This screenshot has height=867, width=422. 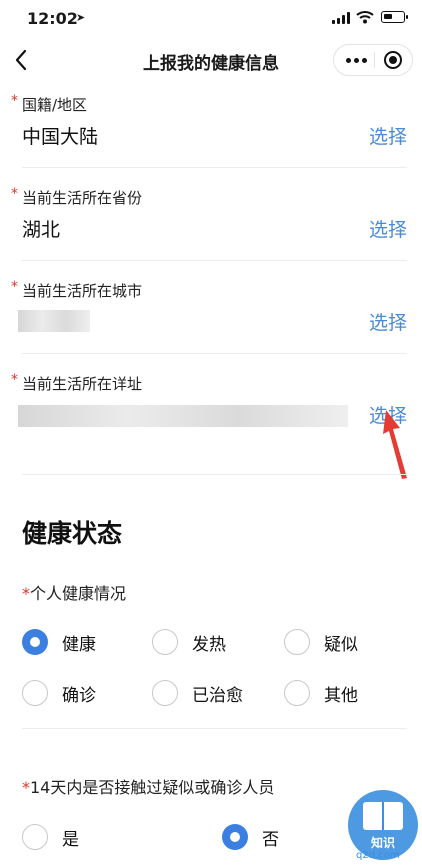 What do you see at coordinates (394, 17) in the screenshot?
I see `battery-icon` at bounding box center [394, 17].